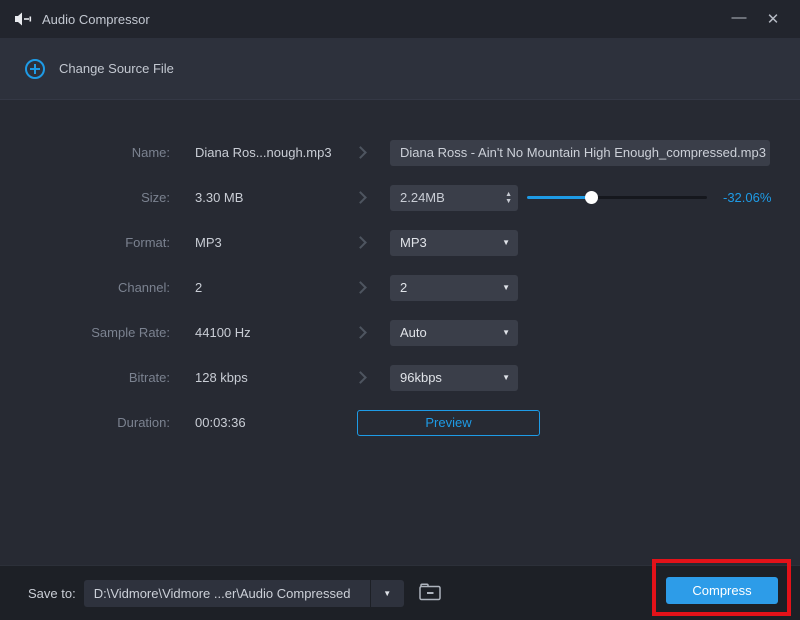  I want to click on preview-button: Preview, so click(448, 422).